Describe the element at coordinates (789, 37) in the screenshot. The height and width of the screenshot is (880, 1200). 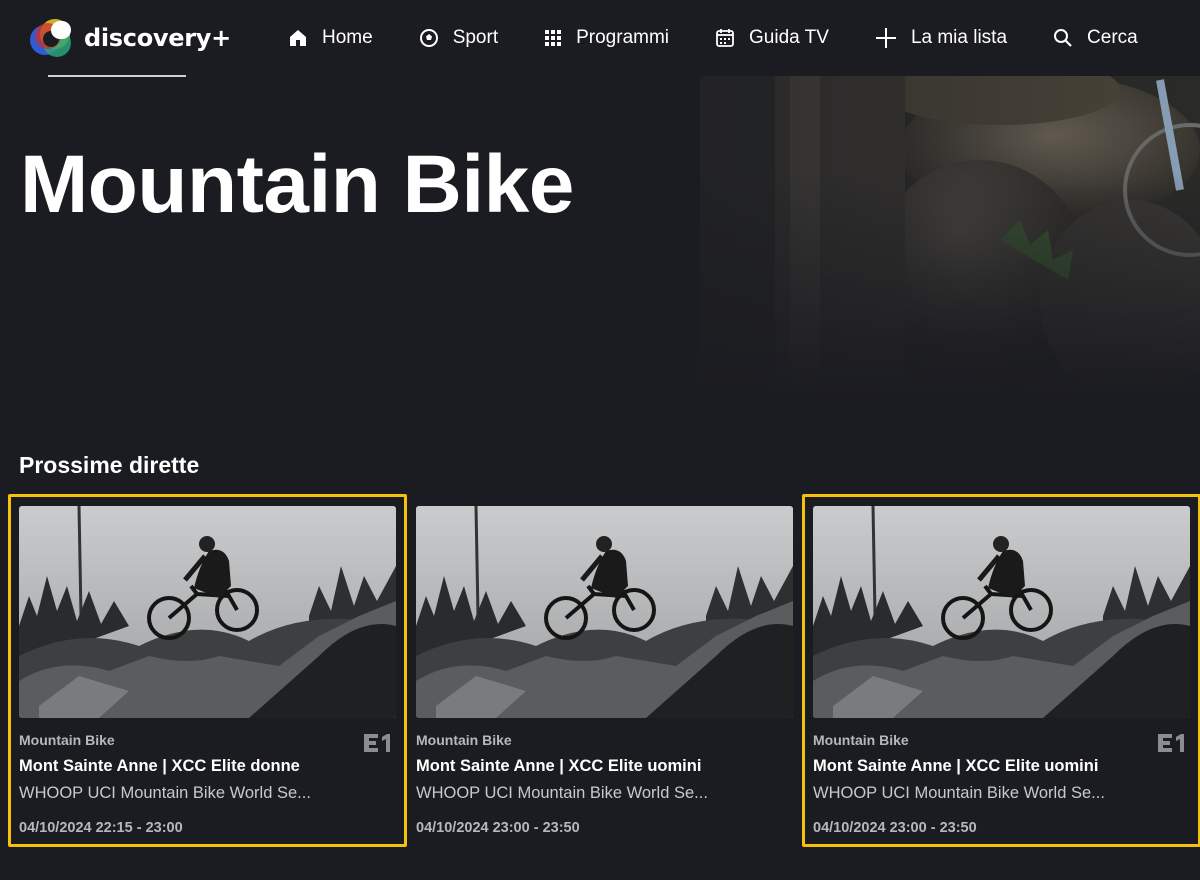
I see `nav-guida-tv-label: Guida TV` at that location.